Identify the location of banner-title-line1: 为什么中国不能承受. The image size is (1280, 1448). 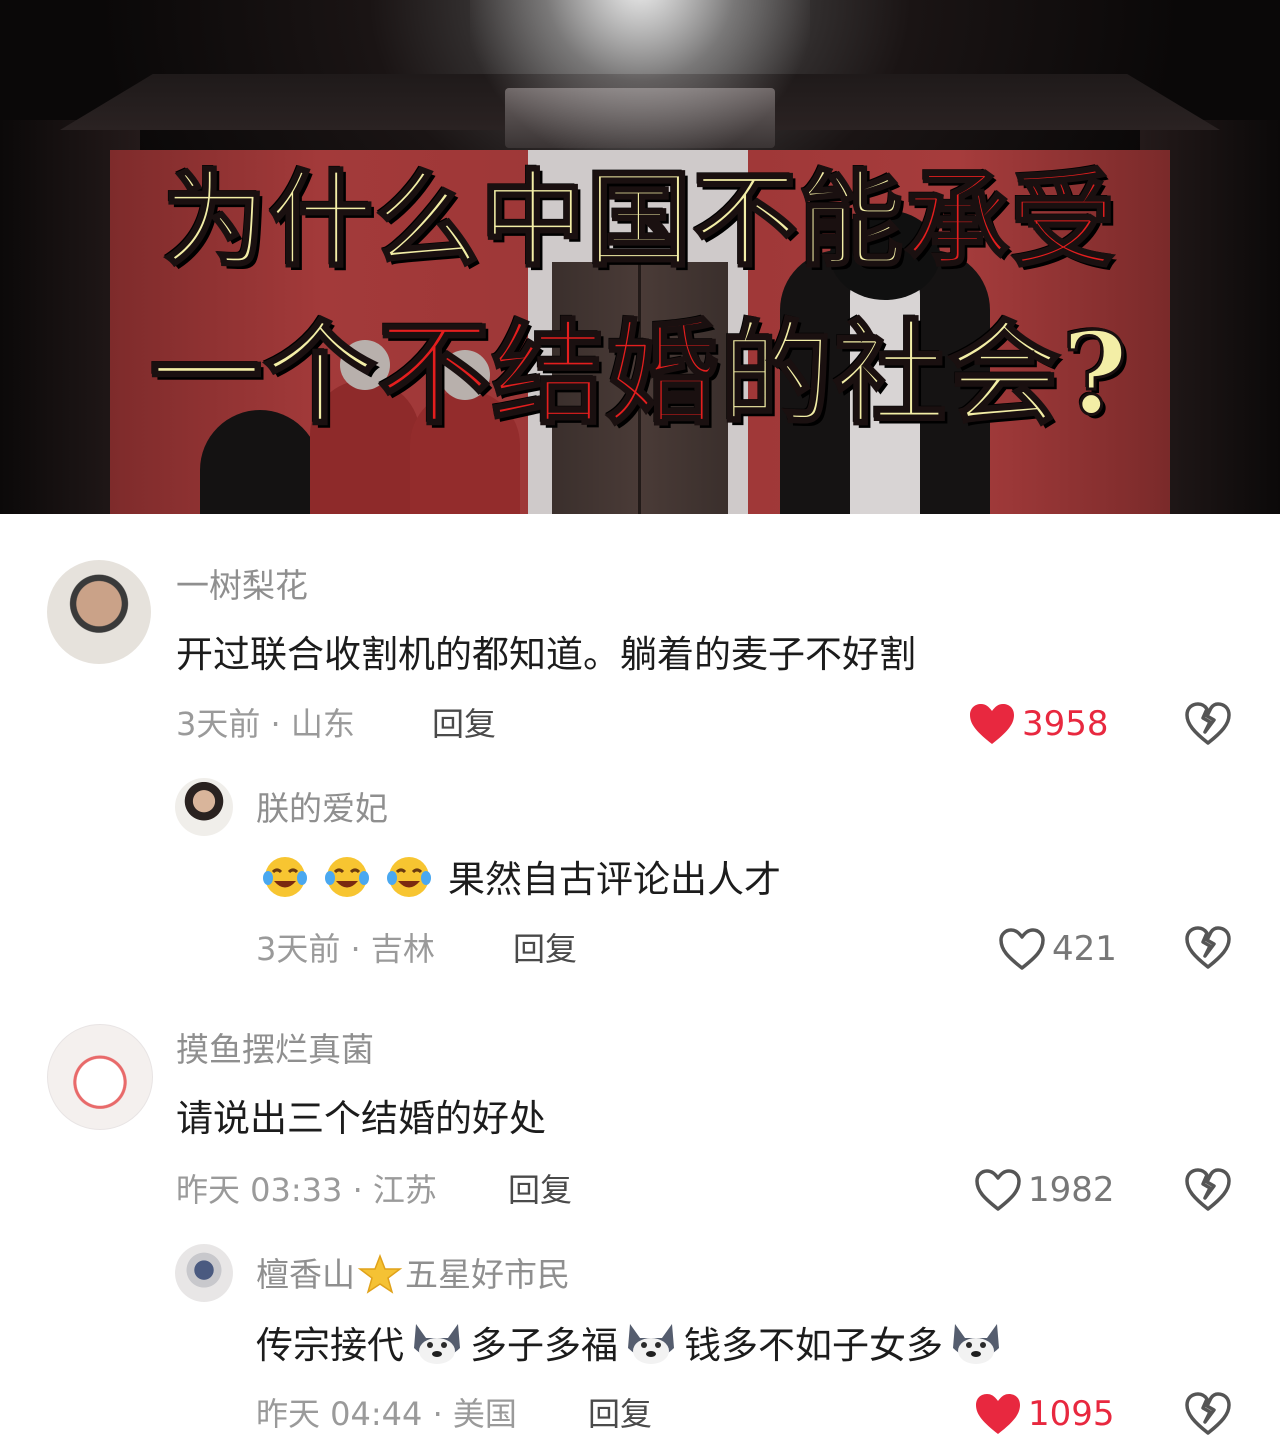
(639, 220).